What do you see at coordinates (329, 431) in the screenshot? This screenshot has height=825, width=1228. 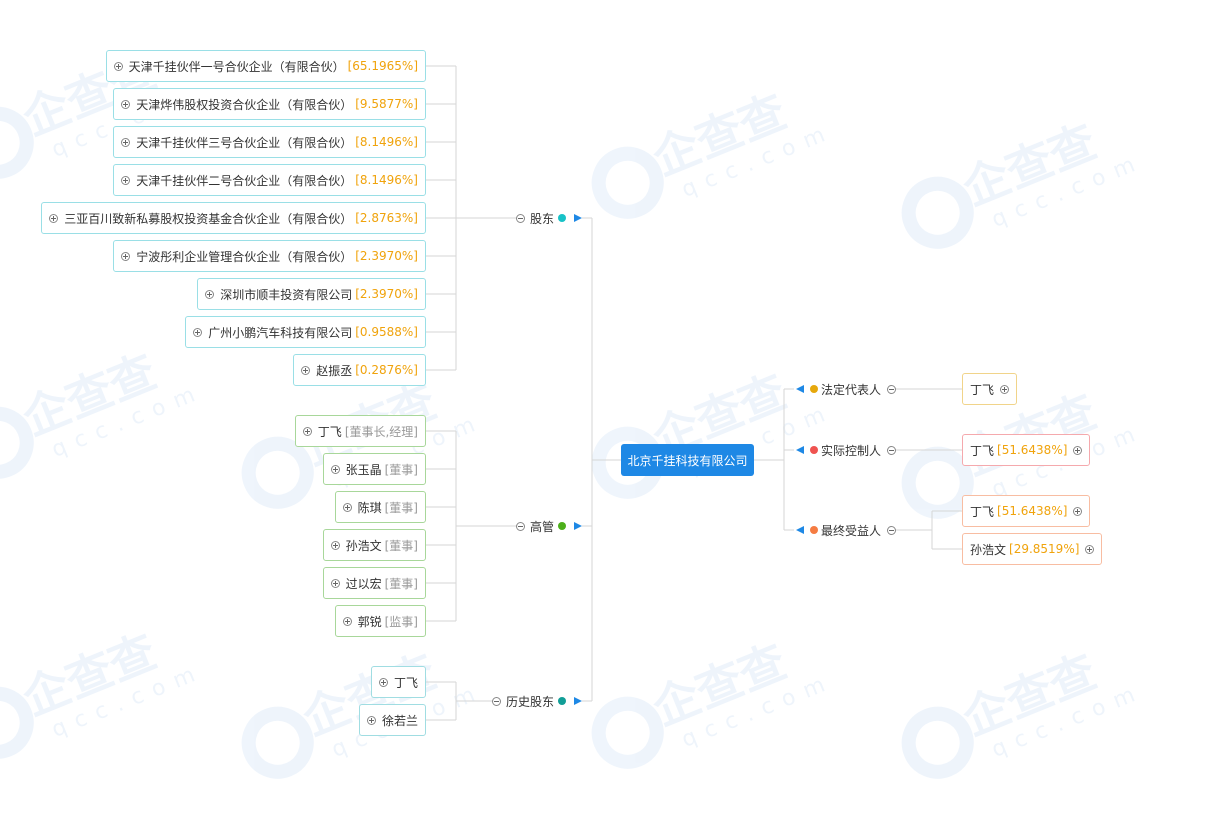 I see `executive-name: 丁飞` at bounding box center [329, 431].